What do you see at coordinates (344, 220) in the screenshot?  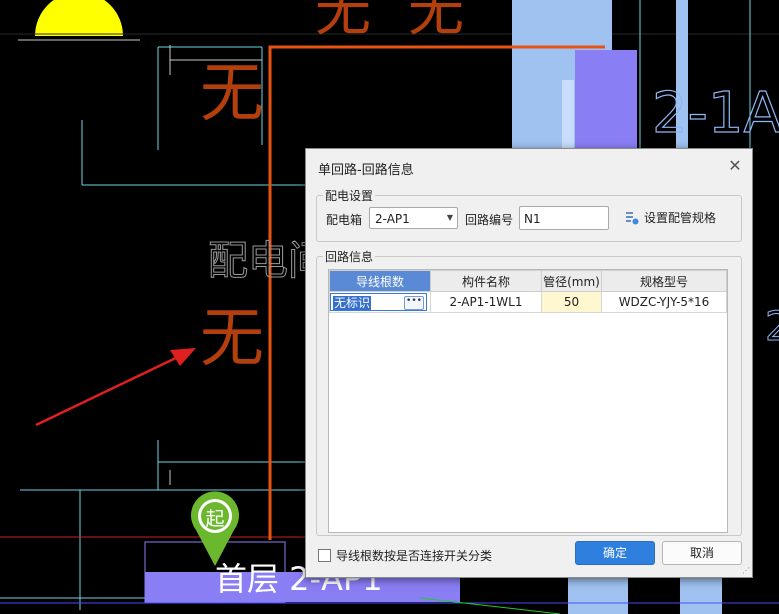 I see `distribution-box-label: 配电箱` at bounding box center [344, 220].